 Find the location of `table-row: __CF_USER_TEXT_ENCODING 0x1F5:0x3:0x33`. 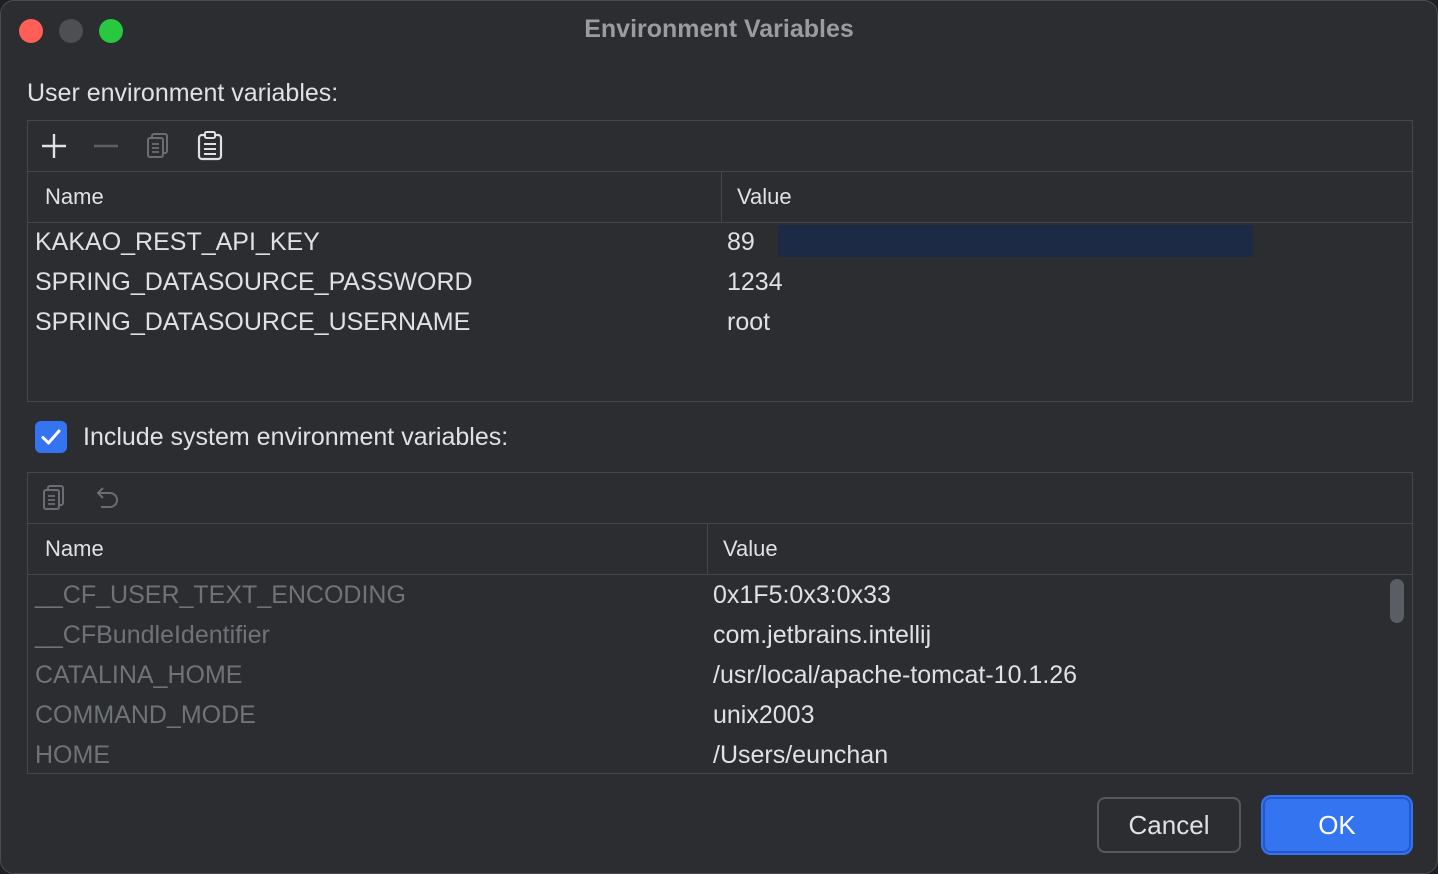

table-row: __CF_USER_TEXT_ENCODING 0x1F5:0x3:0x33 is located at coordinates (720, 595).